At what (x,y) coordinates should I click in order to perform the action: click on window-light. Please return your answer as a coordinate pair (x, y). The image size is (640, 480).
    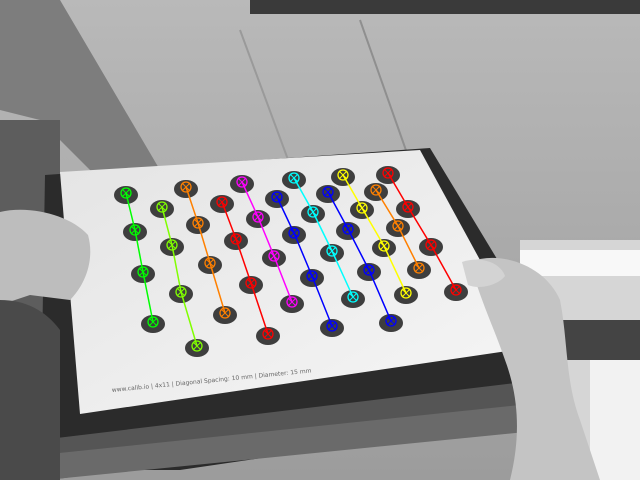
    Looking at the image, I should click on (580, 263).